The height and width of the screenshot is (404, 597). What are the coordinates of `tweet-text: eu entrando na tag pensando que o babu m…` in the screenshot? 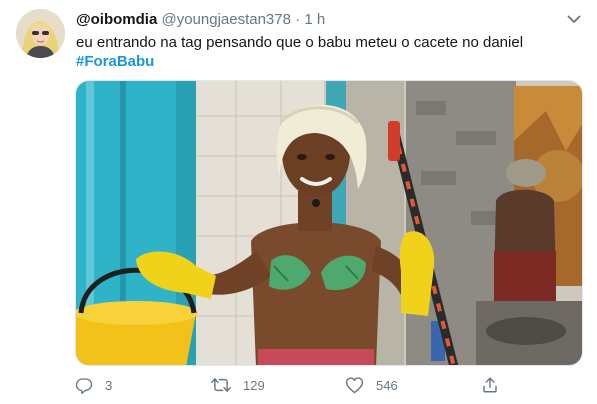 It's located at (300, 42).